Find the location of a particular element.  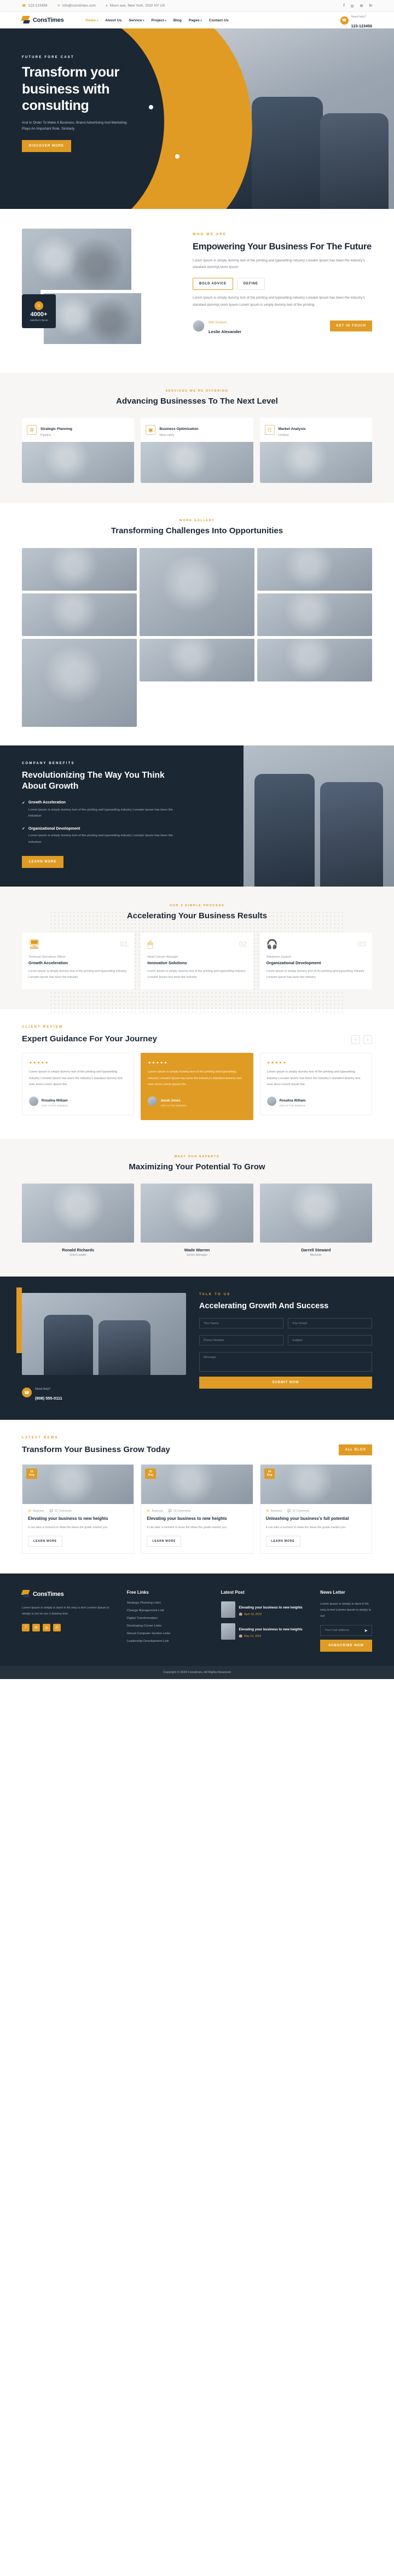

get-in-touch-button: GET IN TOUCH is located at coordinates (351, 326).